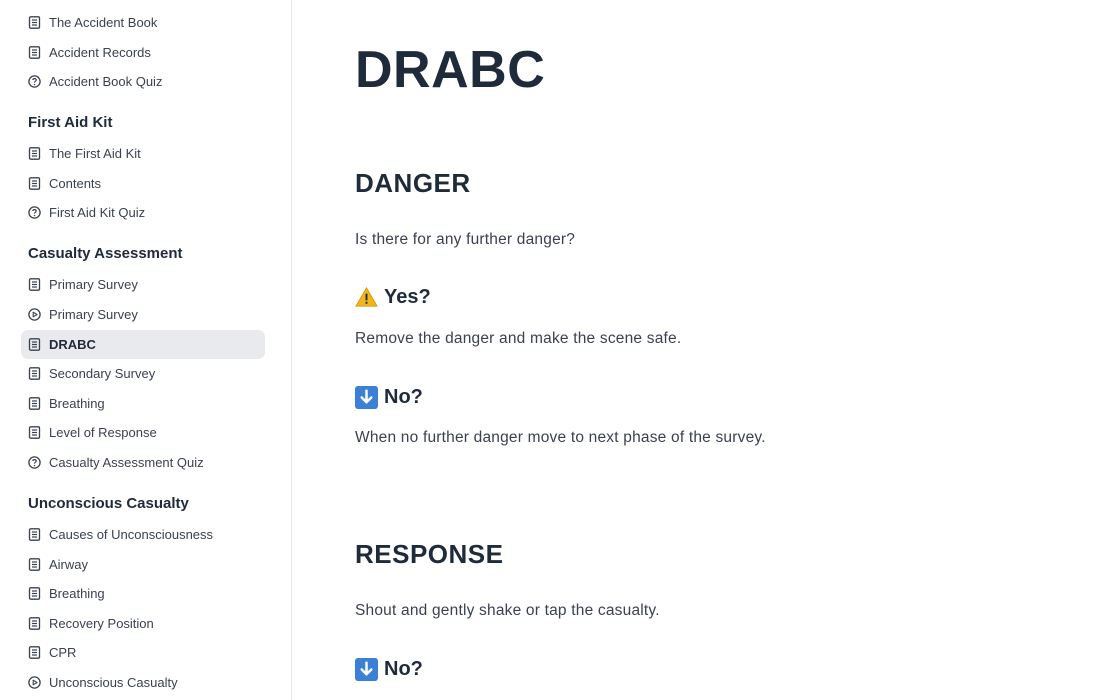  I want to click on danger-no-heading: No?, so click(389, 397).